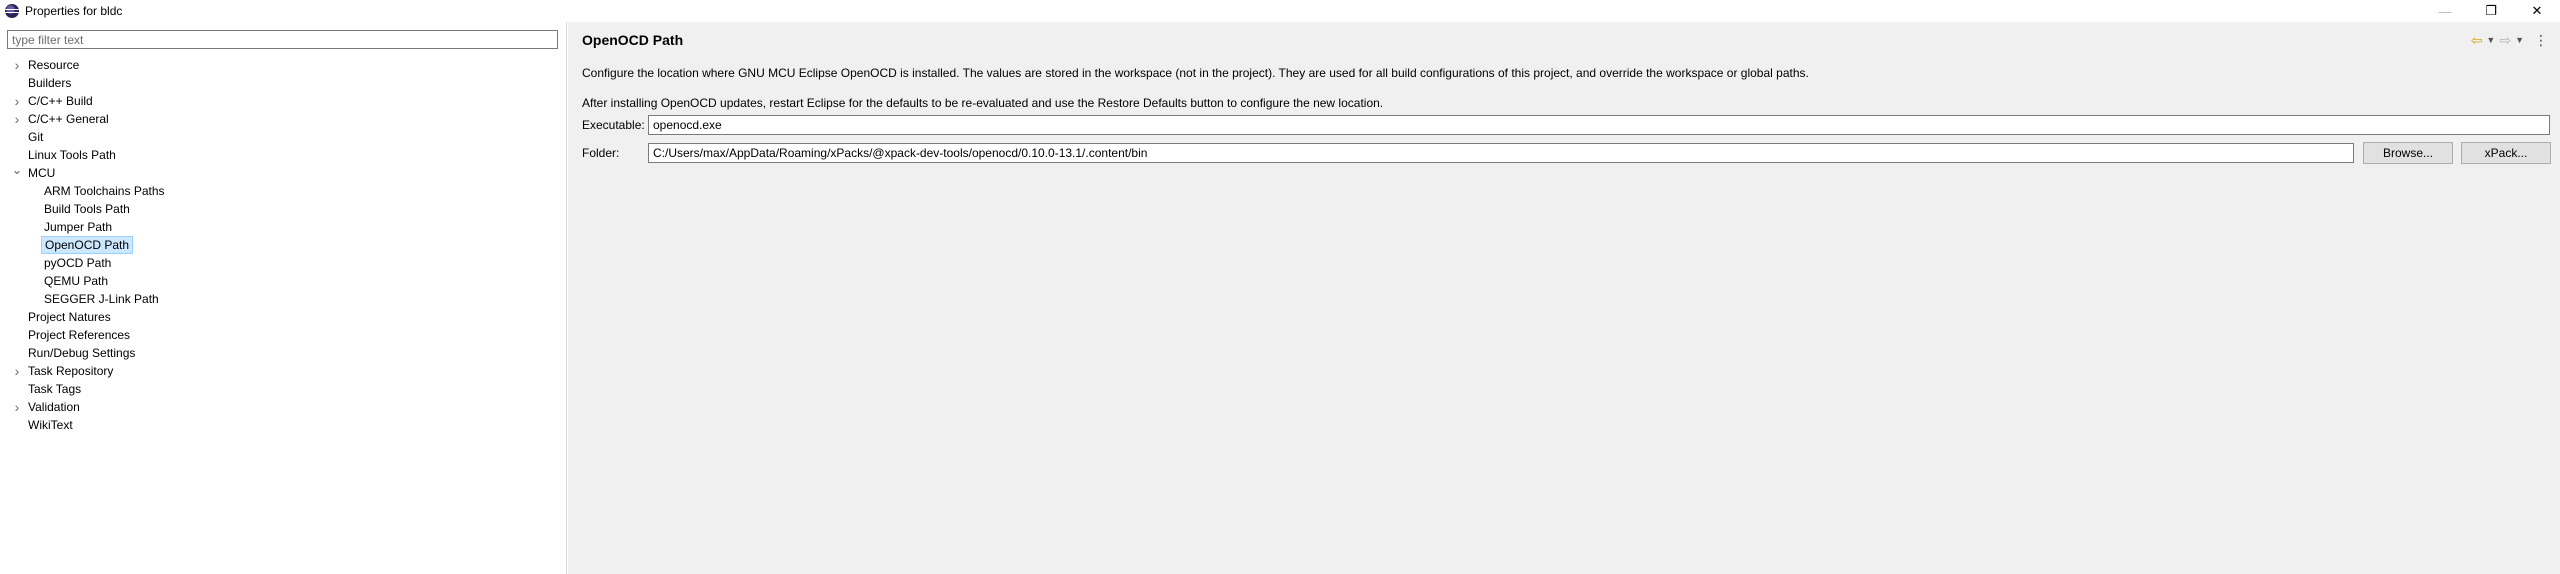 The height and width of the screenshot is (574, 2560). Describe the element at coordinates (2445, 11) in the screenshot. I see `minimize-button: —` at that location.